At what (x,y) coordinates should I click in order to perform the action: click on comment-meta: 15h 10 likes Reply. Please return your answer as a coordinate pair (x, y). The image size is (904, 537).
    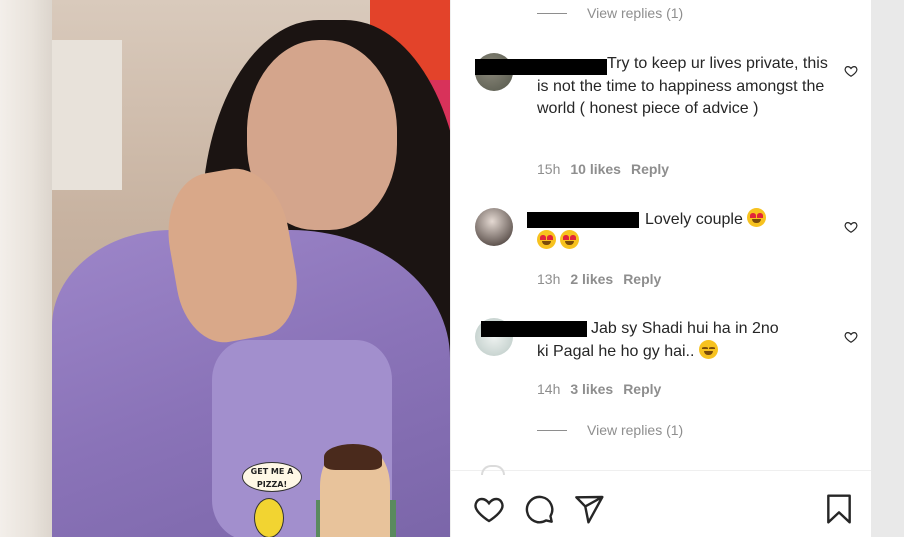
    Looking at the image, I should click on (603, 169).